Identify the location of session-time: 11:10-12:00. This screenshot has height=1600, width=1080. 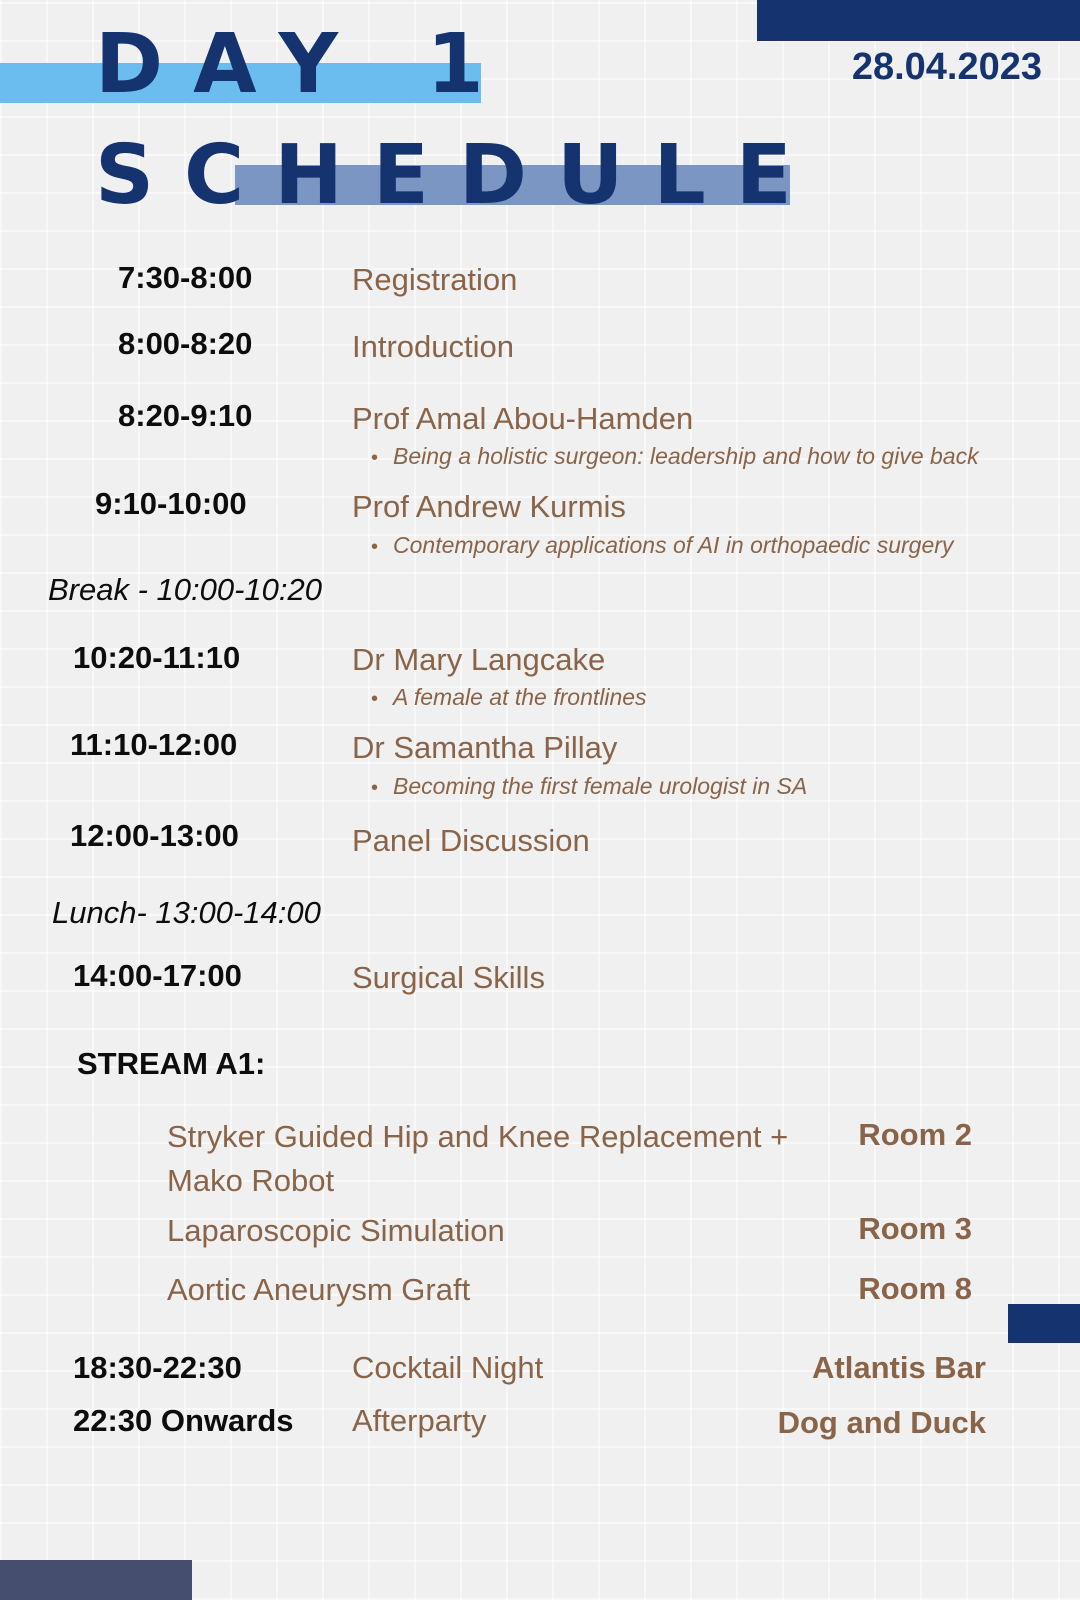
(154, 744).